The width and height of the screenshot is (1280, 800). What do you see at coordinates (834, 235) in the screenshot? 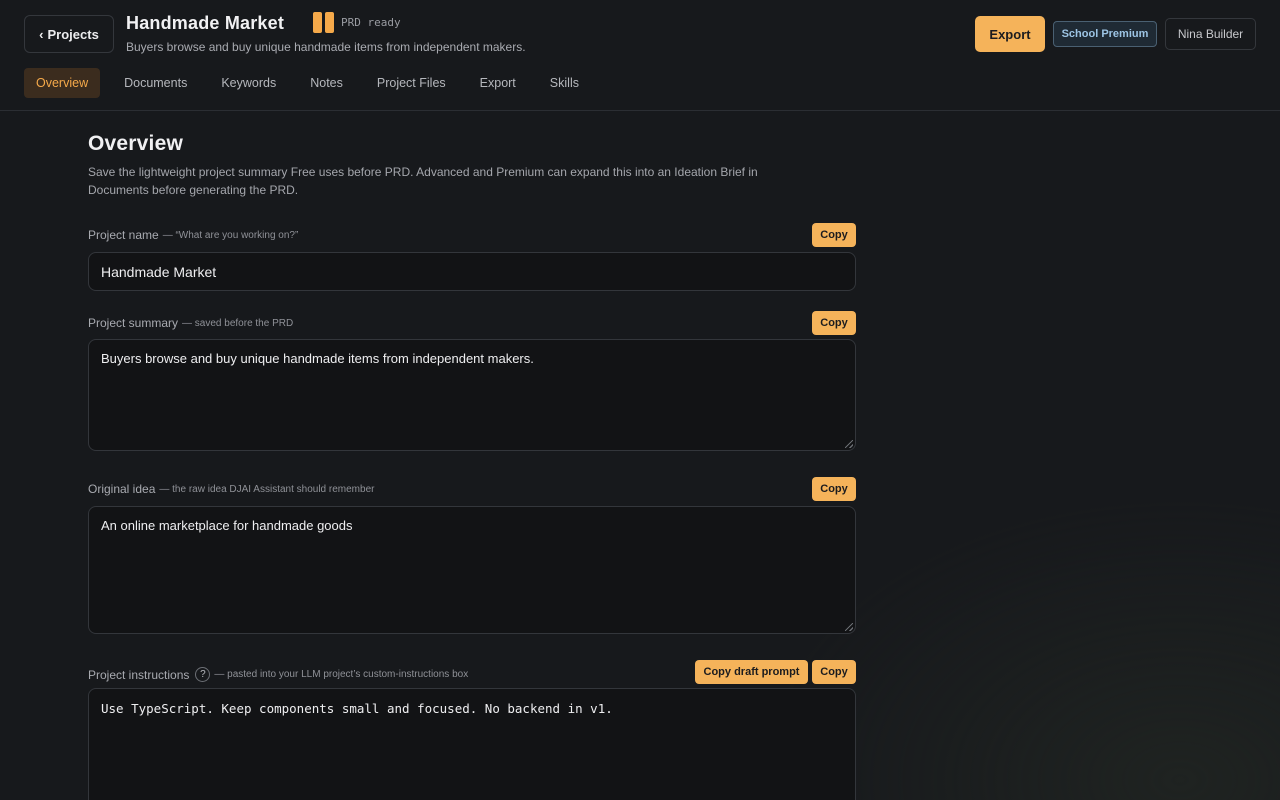
I see `copy-project-name-button: Copy` at bounding box center [834, 235].